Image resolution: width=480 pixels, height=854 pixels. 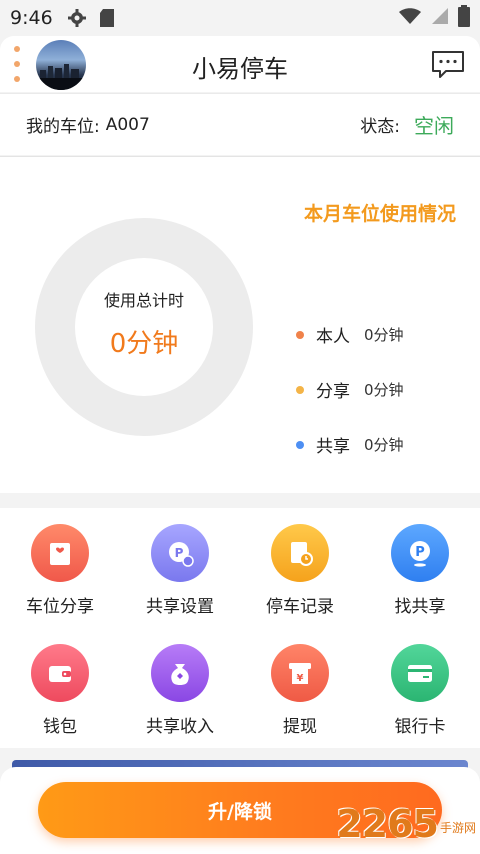 What do you see at coordinates (240, 810) in the screenshot?
I see `bottom-bar: 升/降锁 2265 手游网` at bounding box center [240, 810].